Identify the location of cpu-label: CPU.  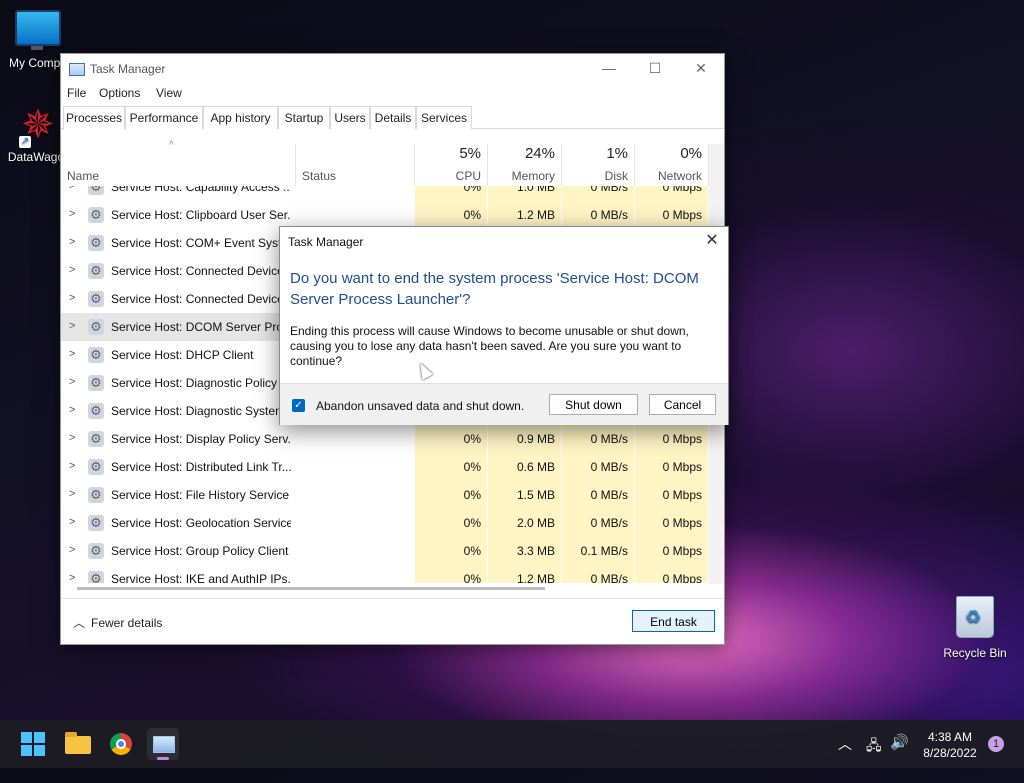
(468, 176).